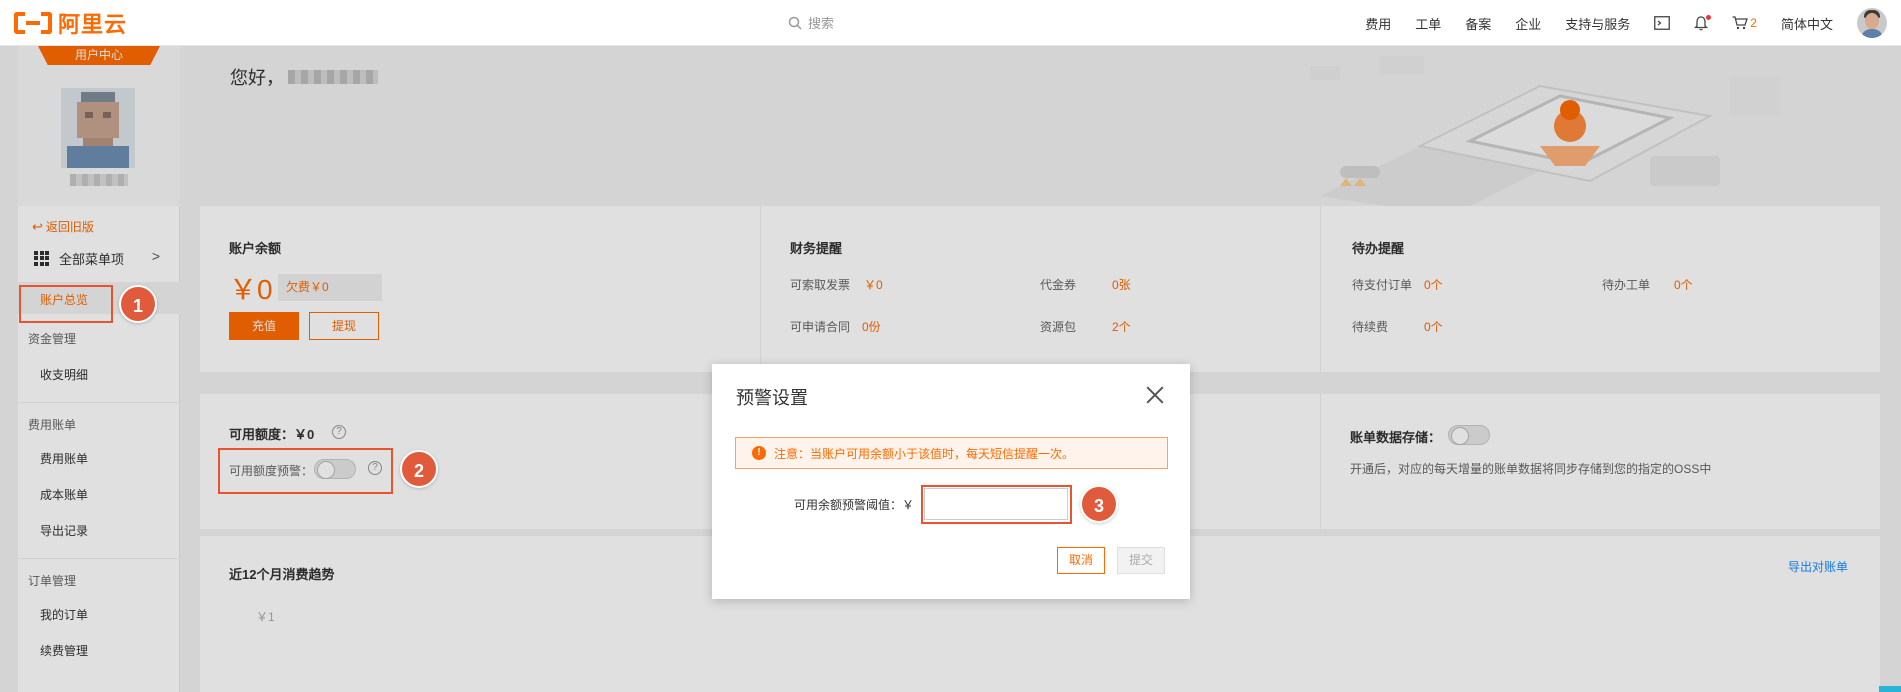 The height and width of the screenshot is (692, 1901). I want to click on submit-button: 提交, so click(1141, 560).